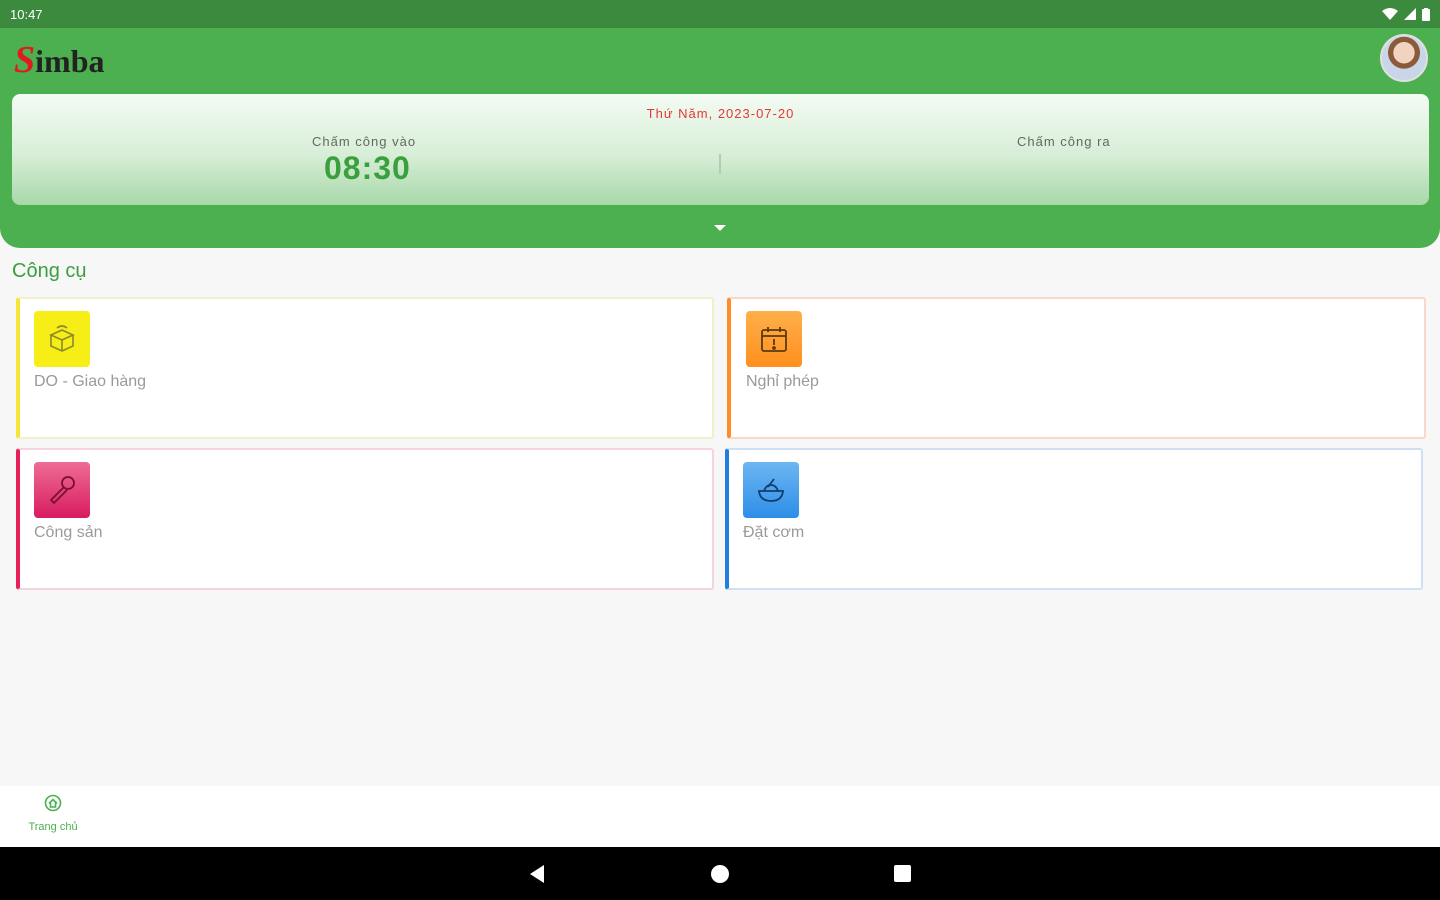 Image resolution: width=1440 pixels, height=900 pixels. Describe the element at coordinates (1390, 14) in the screenshot. I see `wifi-icon` at that location.